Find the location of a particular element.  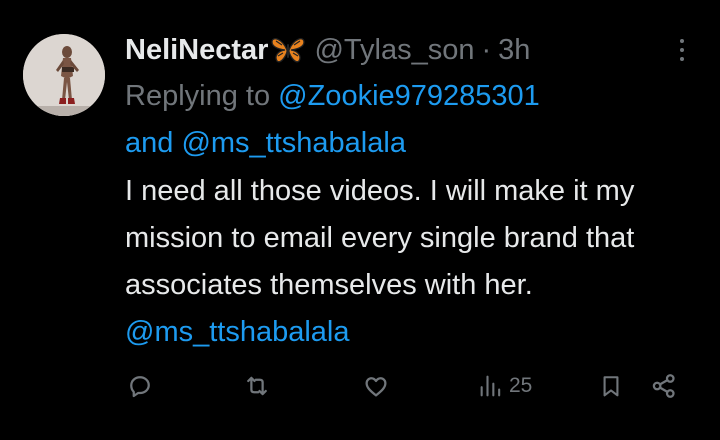

author-handle: @Tylas_son is located at coordinates (394, 50).